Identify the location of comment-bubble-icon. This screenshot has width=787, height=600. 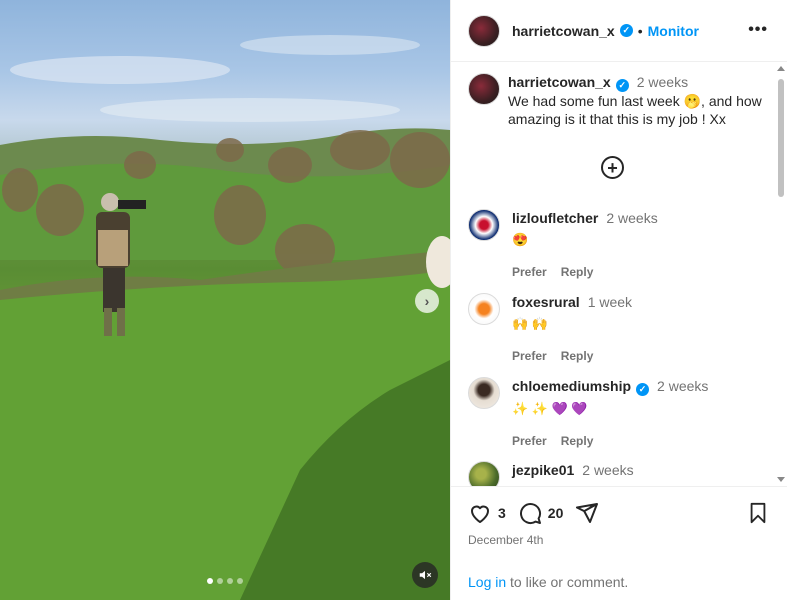
(530, 514).